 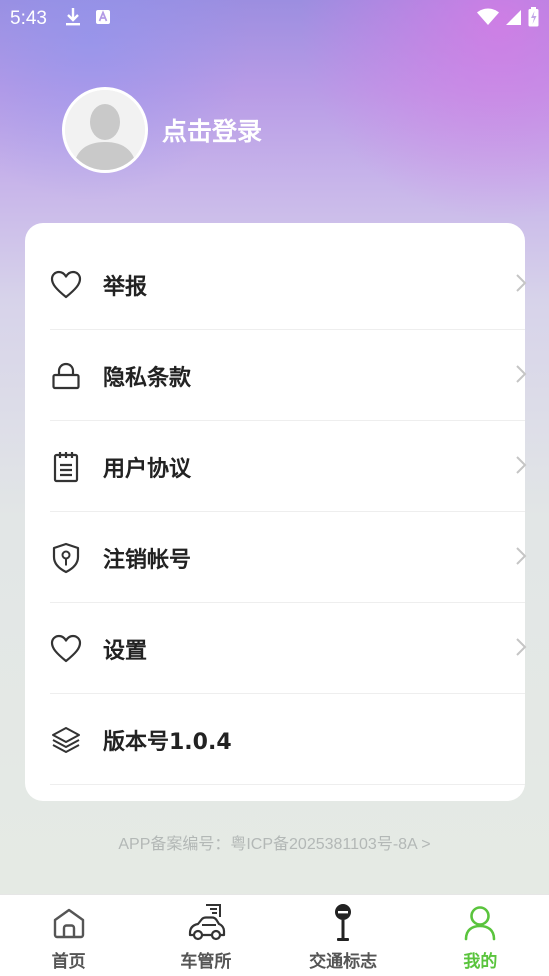 What do you see at coordinates (288, 466) in the screenshot?
I see `menu-item-user-agreement: 用户协议` at bounding box center [288, 466].